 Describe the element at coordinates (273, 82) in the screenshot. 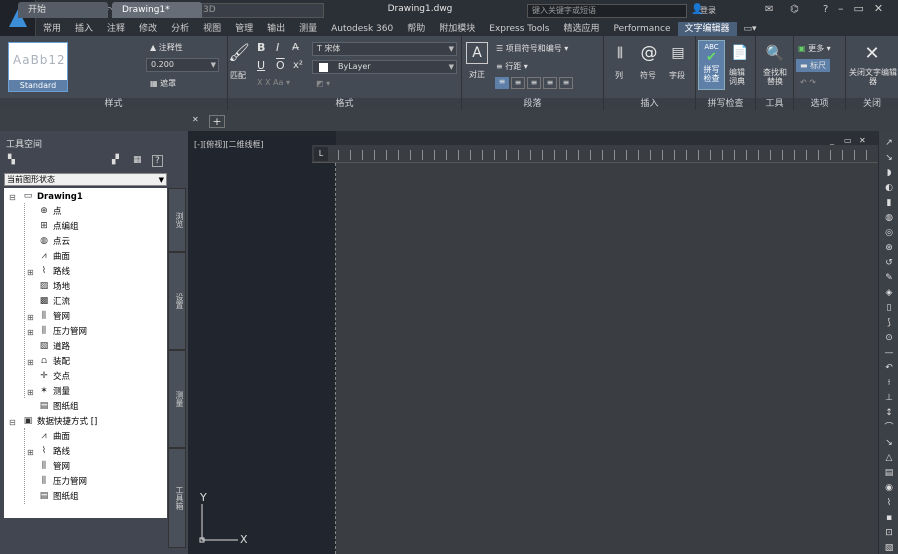

I see `subscript-icon: X X Aa ▾` at that location.